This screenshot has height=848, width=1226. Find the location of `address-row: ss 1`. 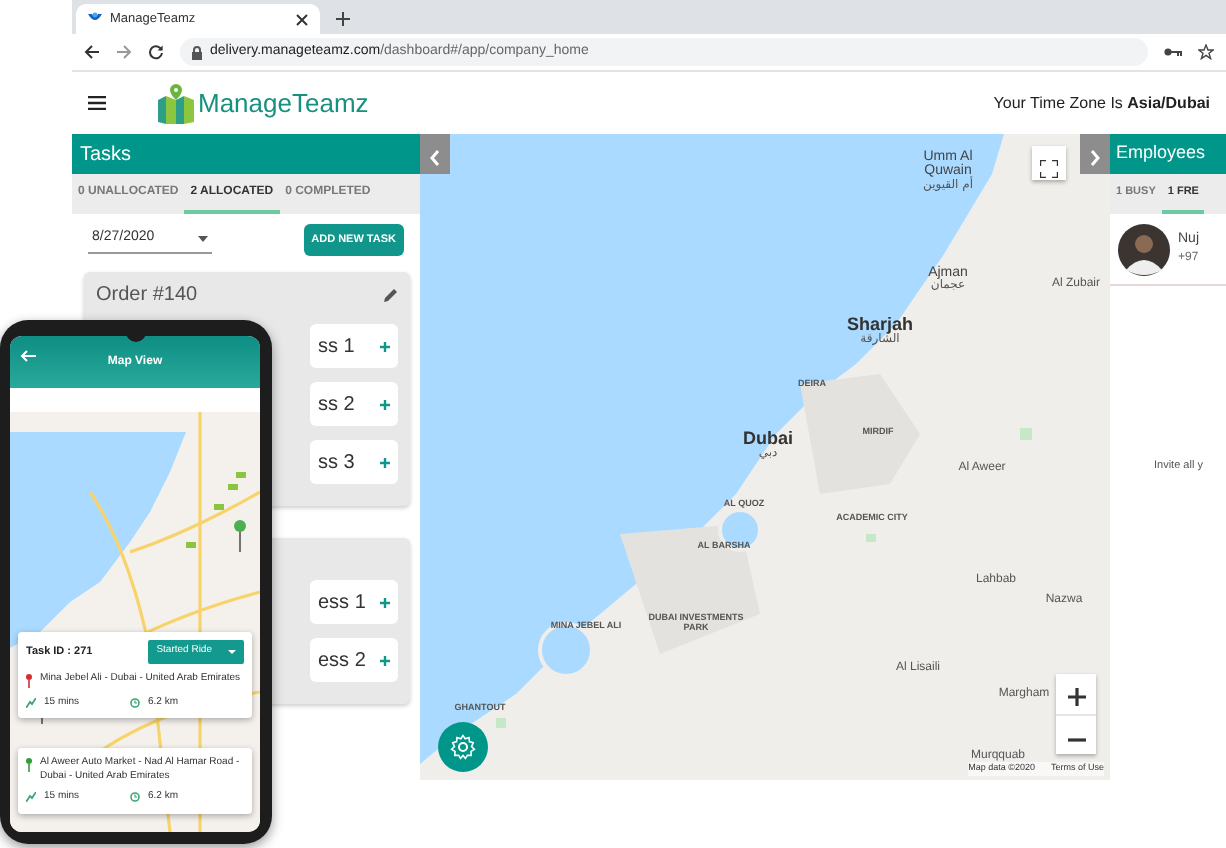

address-row: ss 1 is located at coordinates (354, 346).